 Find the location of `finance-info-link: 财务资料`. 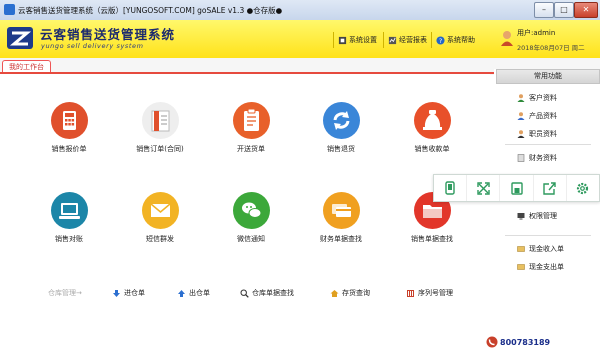

finance-info-link: 财务资料 is located at coordinates (537, 157).